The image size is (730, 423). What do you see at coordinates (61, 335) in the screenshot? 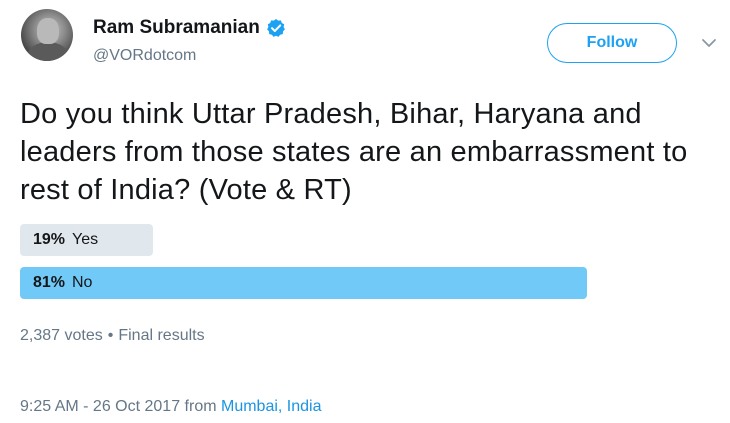
I see `poll-vote-count: 2,387 votes` at bounding box center [61, 335].